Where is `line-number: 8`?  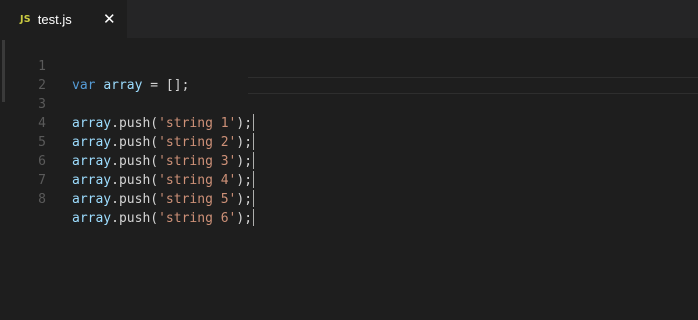 line-number: 8 is located at coordinates (42, 199).